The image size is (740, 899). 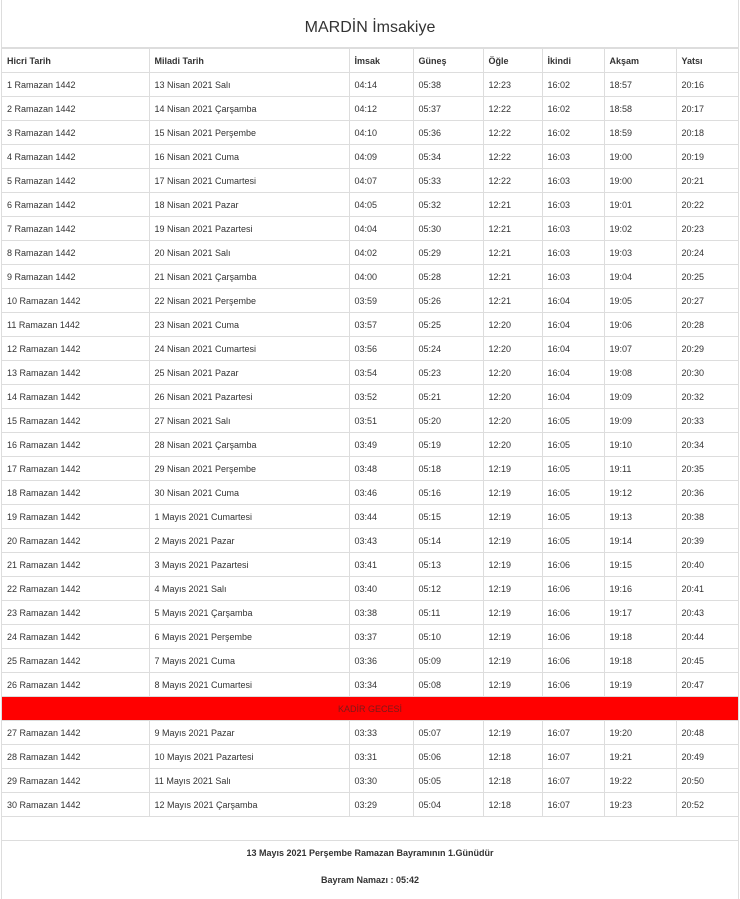 What do you see at coordinates (76, 84) in the screenshot?
I see `cell-hicri-tarih: 1 Ramazan 1442` at bounding box center [76, 84].